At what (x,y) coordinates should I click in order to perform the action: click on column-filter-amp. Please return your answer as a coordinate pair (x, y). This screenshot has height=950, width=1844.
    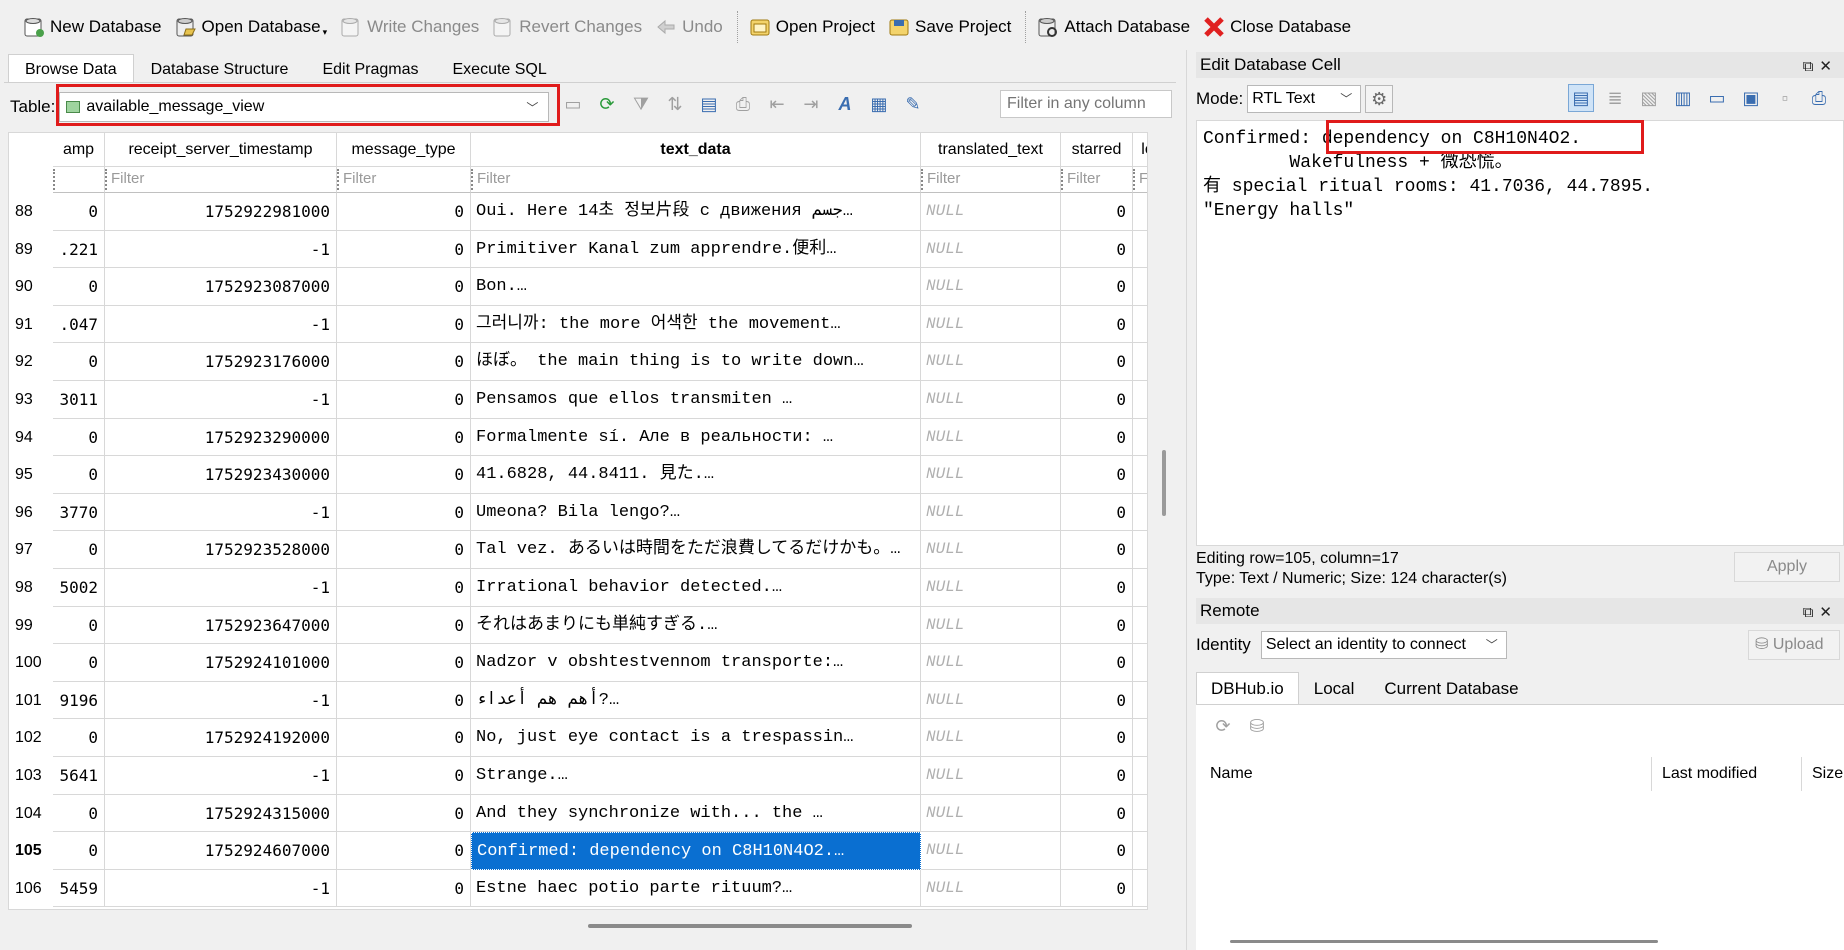
    Looking at the image, I should click on (79, 180).